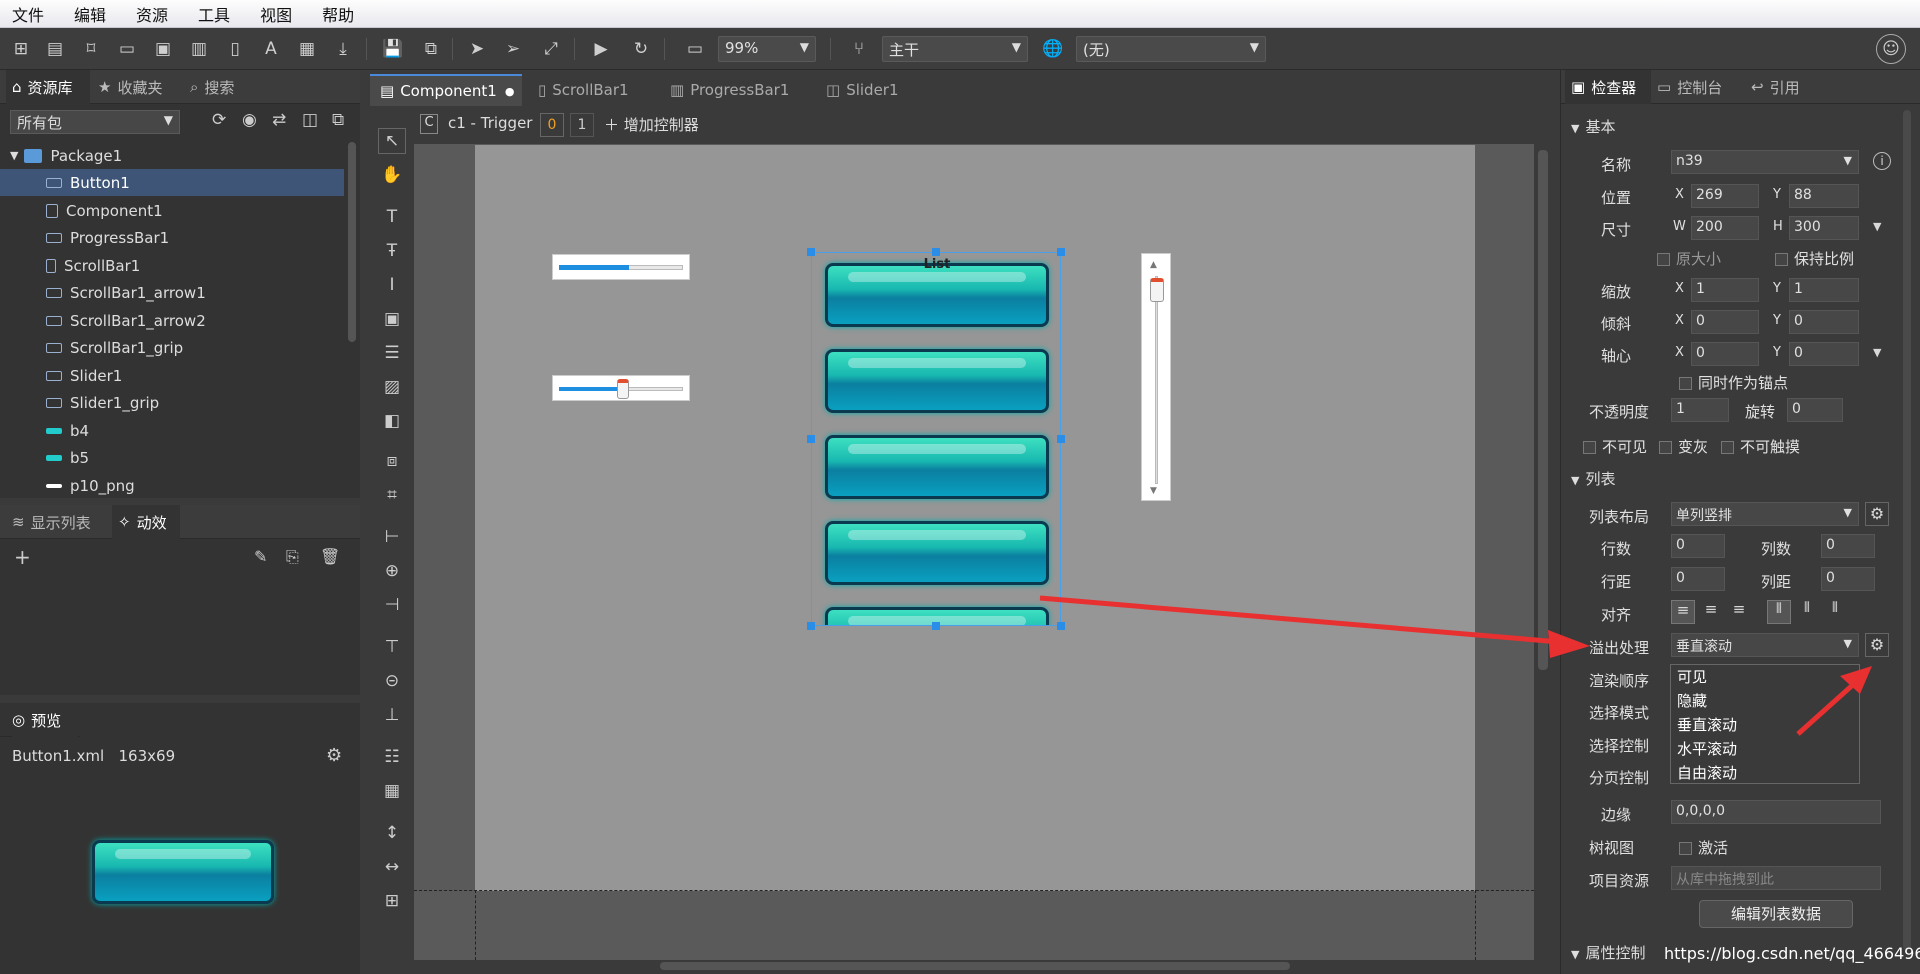 The height and width of the screenshot is (974, 1920). Describe the element at coordinates (1455, 665) in the screenshot. I see `annotation-arrows` at that location.